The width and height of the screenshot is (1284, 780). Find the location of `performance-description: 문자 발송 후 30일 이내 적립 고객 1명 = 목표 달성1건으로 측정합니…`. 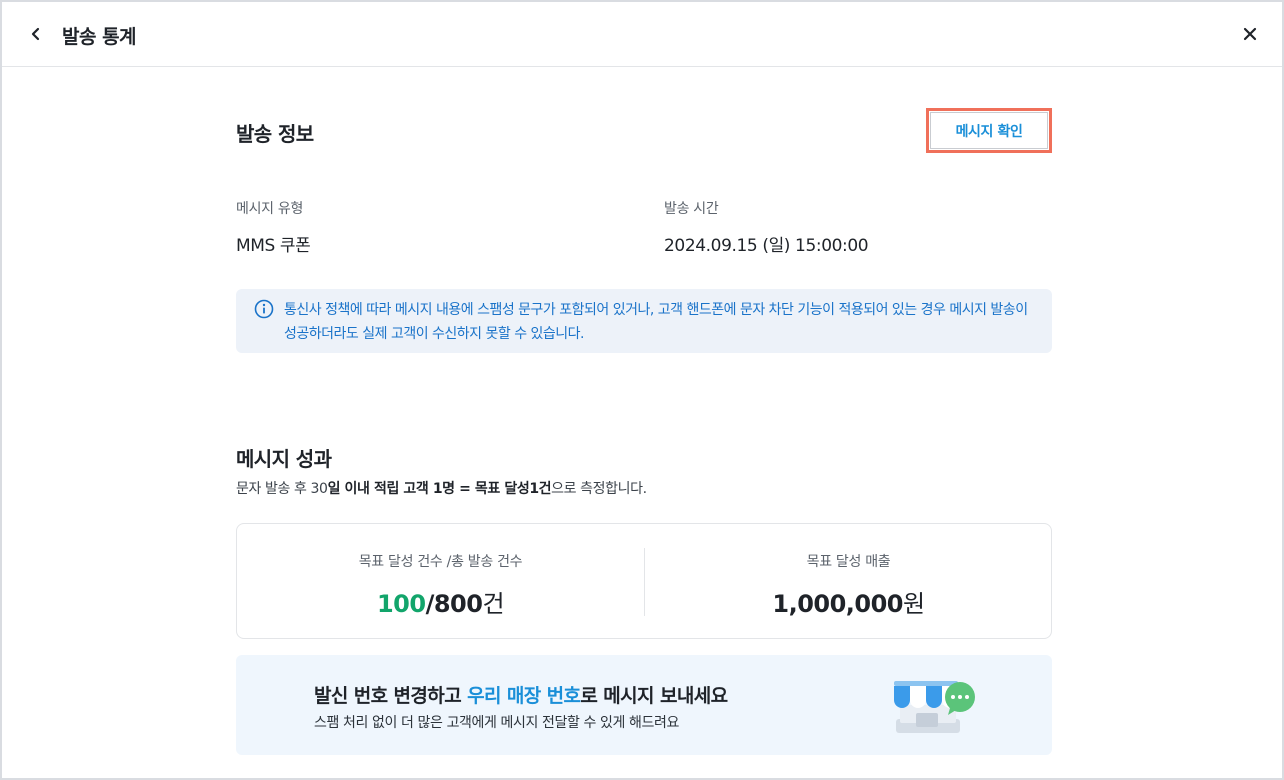

performance-description: 문자 발송 후 30일 이내 적립 고객 1명 = 목표 달성1건으로 측정합니… is located at coordinates (441, 488).